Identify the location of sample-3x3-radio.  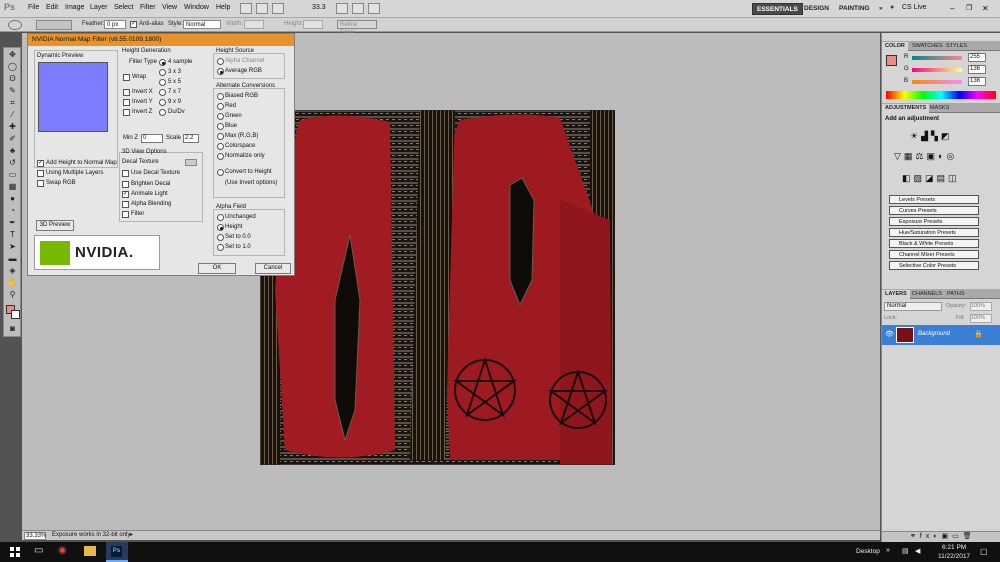
(162, 72).